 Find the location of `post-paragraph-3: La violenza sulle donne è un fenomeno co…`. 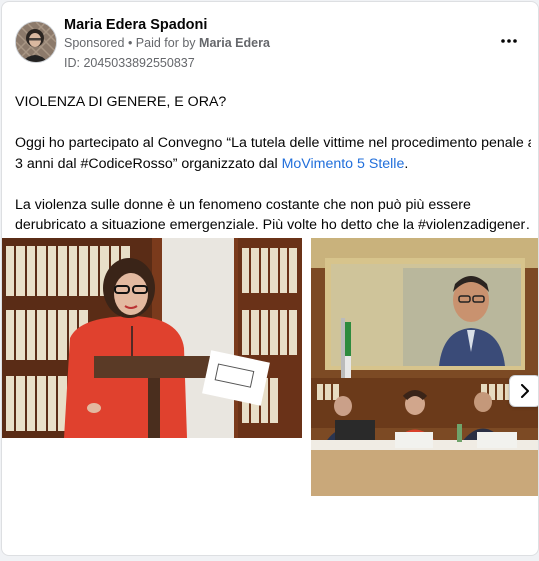

post-paragraph-3: La violenza sulle donne è un fenomeno co… is located at coordinates (273, 215).